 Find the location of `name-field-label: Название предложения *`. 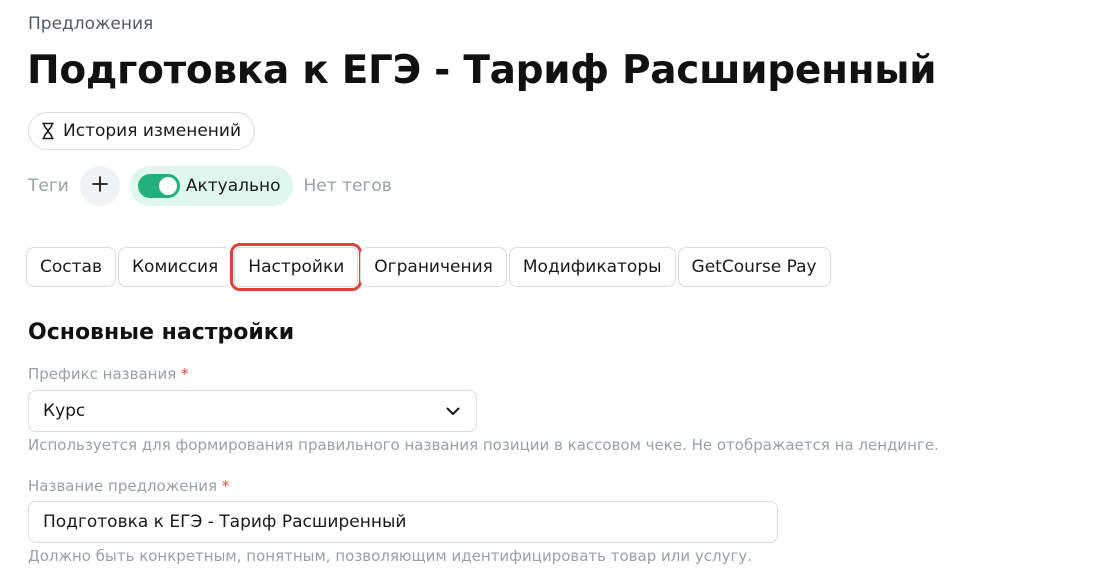

name-field-label: Название предложения * is located at coordinates (128, 486).